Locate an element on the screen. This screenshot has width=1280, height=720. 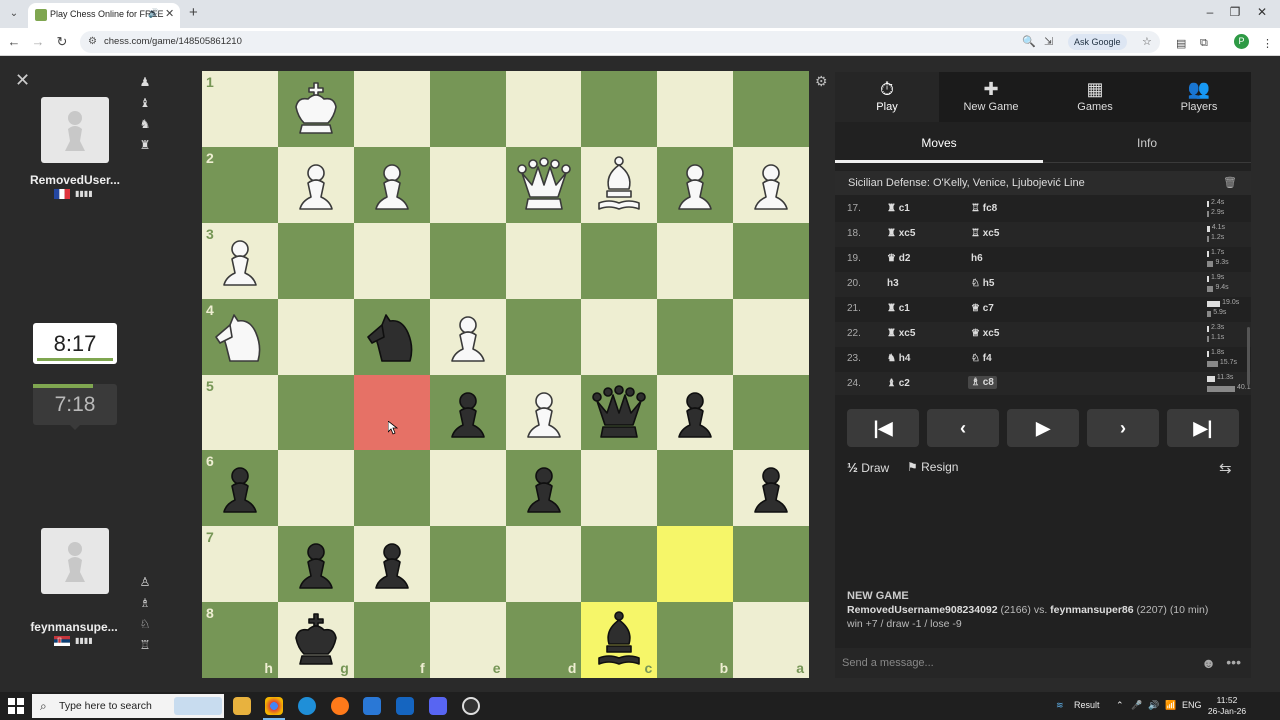
url-text: chess.com/game/148505861210 is located at coordinates (173, 41).